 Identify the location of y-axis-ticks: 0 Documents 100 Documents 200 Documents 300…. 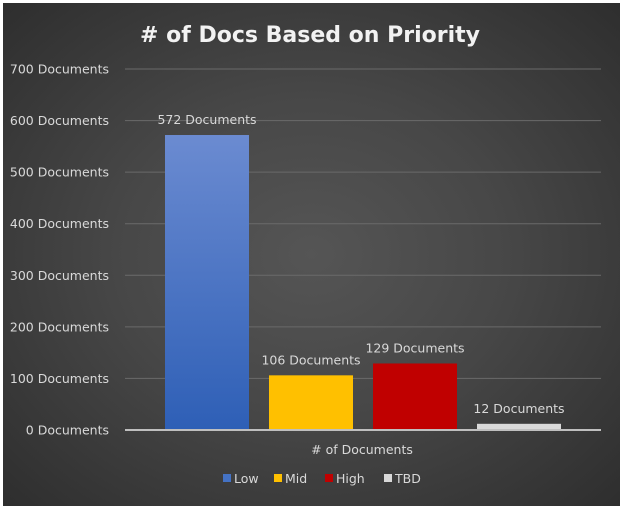
(59, 250).